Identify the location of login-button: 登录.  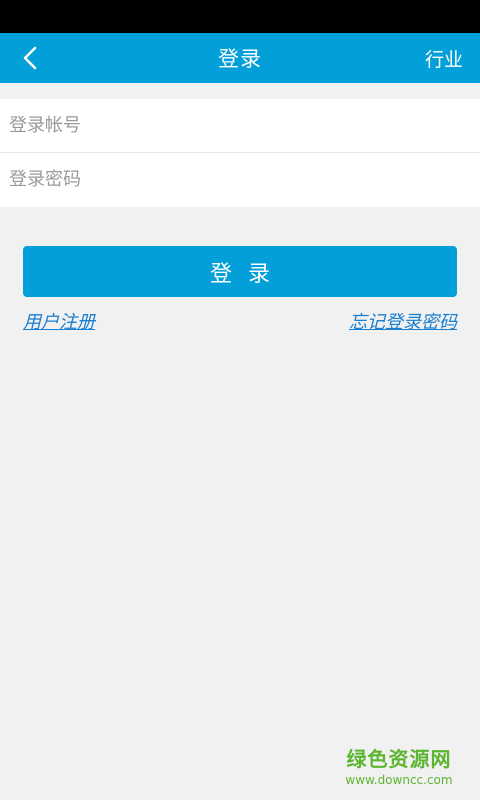
(240, 271).